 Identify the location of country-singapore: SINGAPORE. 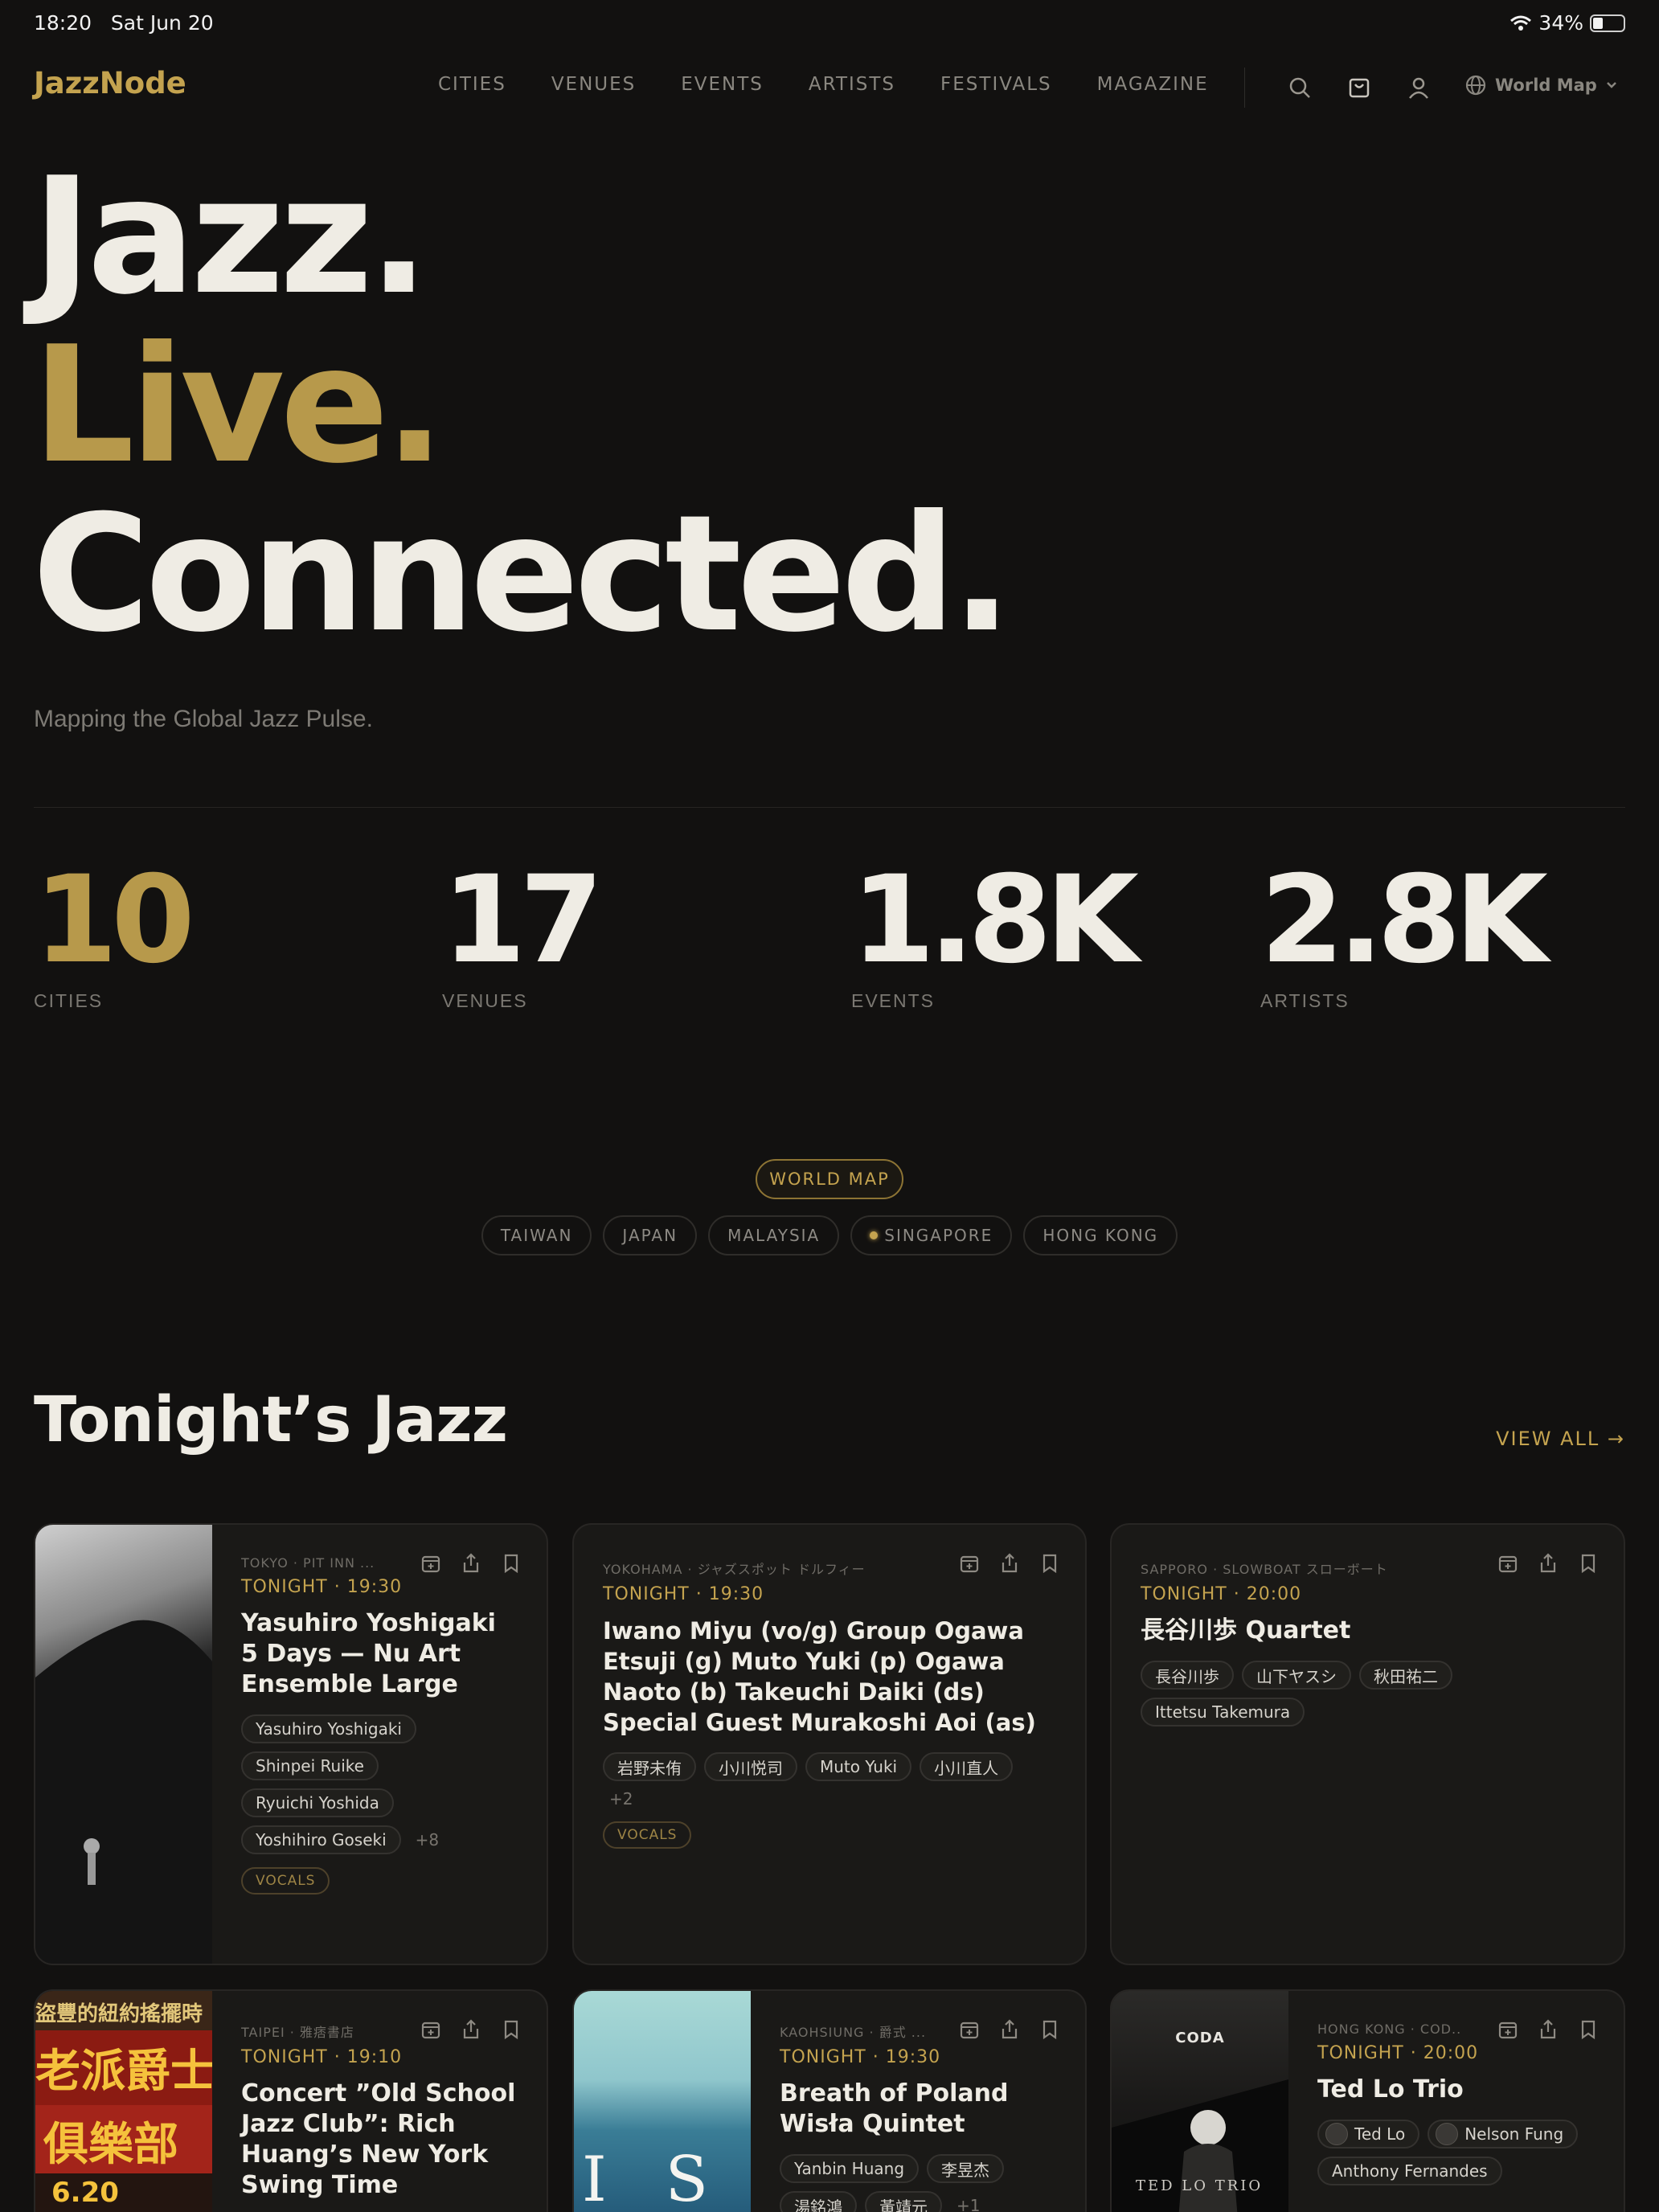
(931, 1235).